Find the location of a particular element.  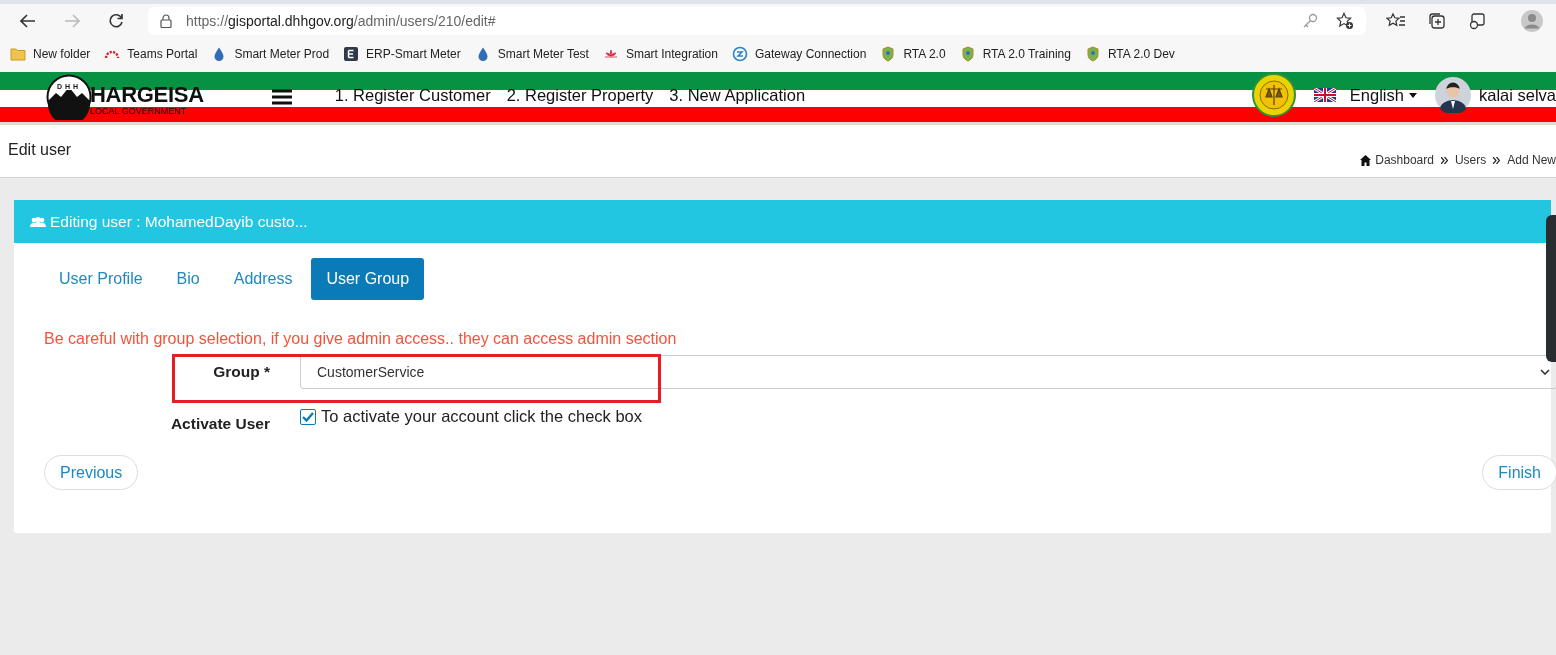

logo-title: HARGEISA is located at coordinates (147, 95).